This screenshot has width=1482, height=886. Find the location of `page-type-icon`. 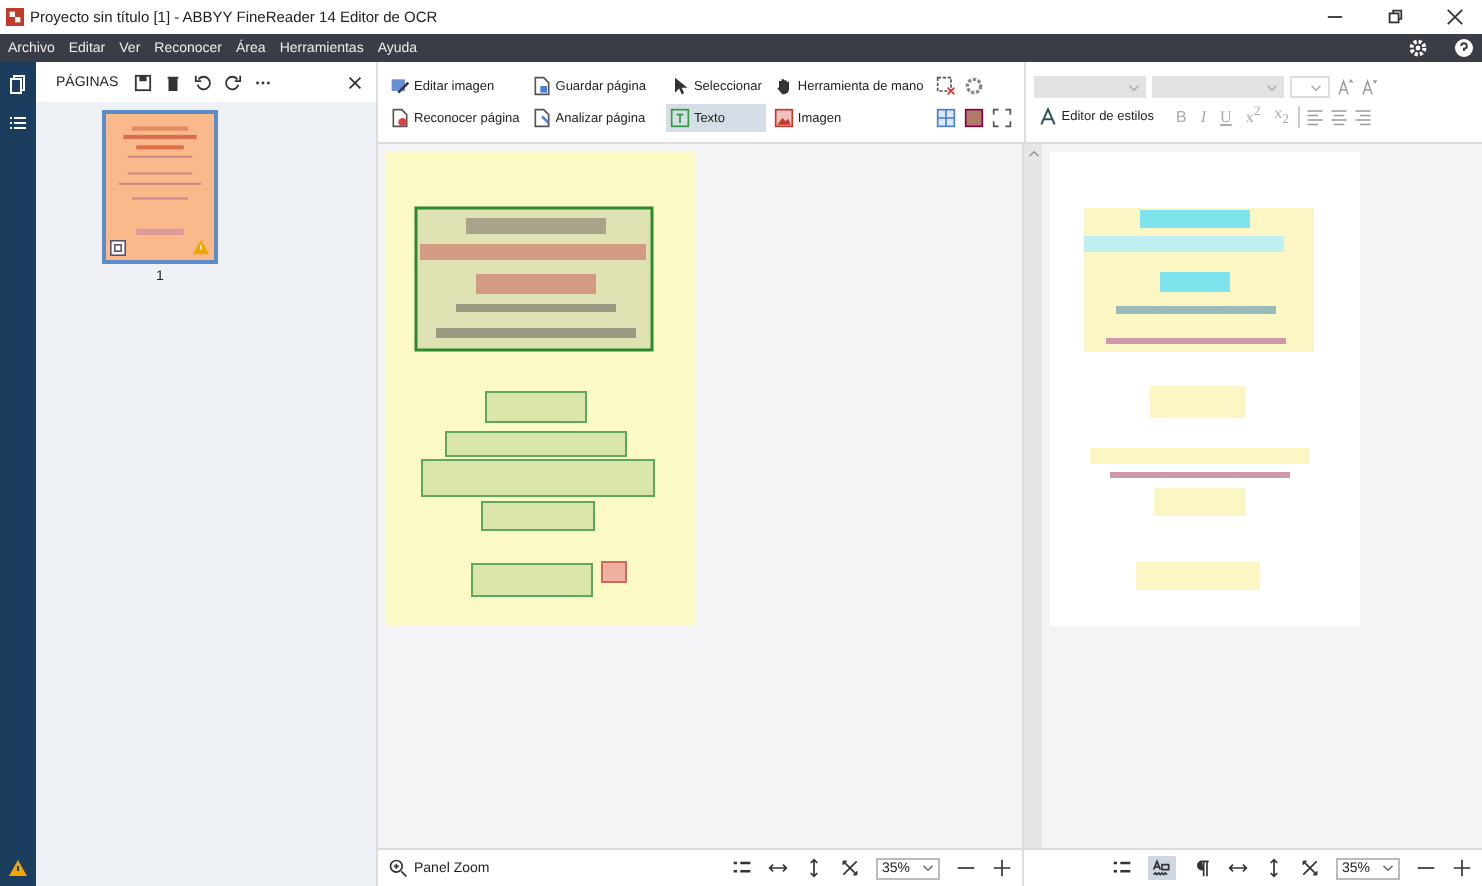

page-type-icon is located at coordinates (118, 248).